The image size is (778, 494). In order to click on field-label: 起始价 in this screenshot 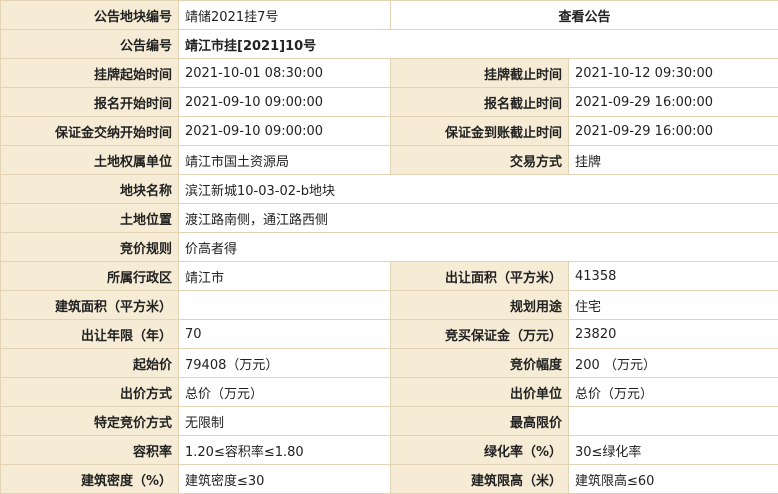, I will do `click(90, 363)`.